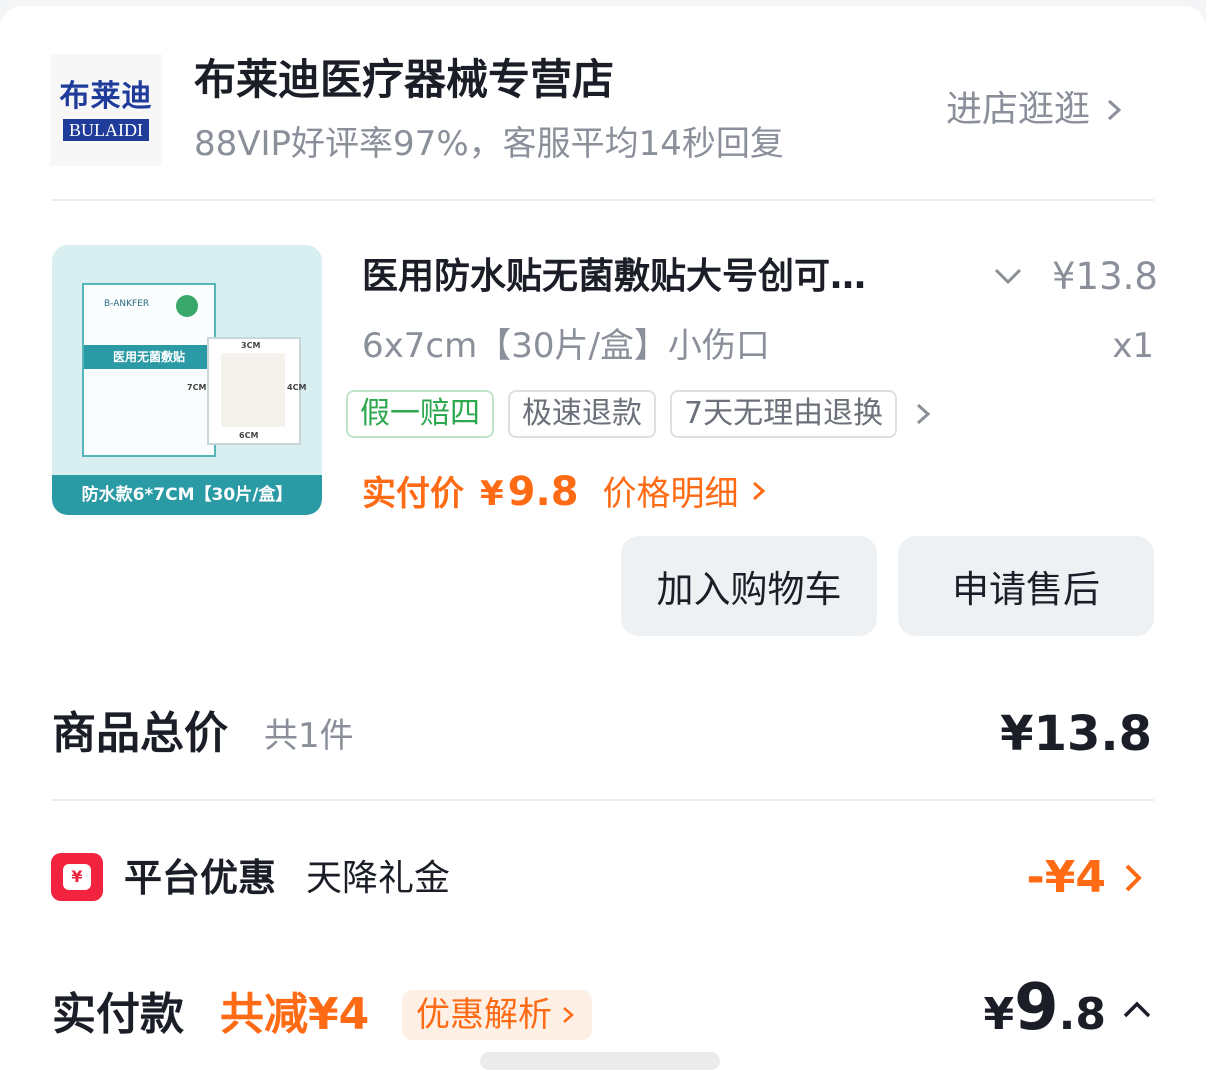 Image resolution: width=1206 pixels, height=1079 pixels. I want to click on discount-analysis-button: 优惠解析, so click(497, 1015).